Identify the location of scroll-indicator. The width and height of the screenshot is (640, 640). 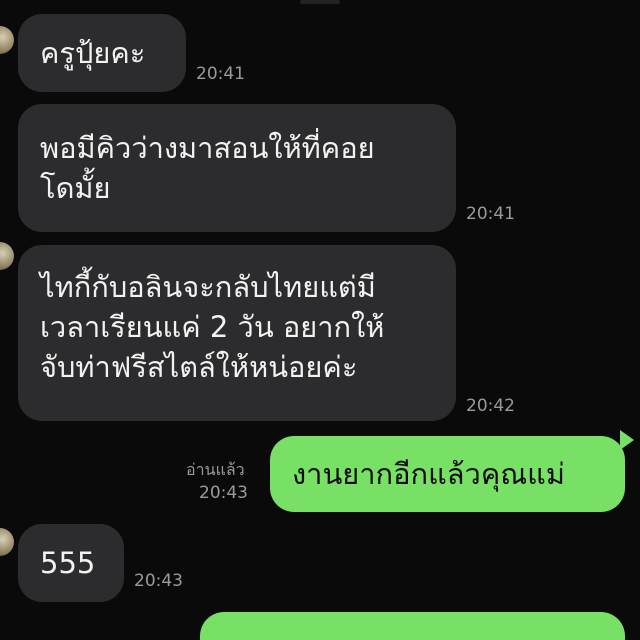
(320, 2).